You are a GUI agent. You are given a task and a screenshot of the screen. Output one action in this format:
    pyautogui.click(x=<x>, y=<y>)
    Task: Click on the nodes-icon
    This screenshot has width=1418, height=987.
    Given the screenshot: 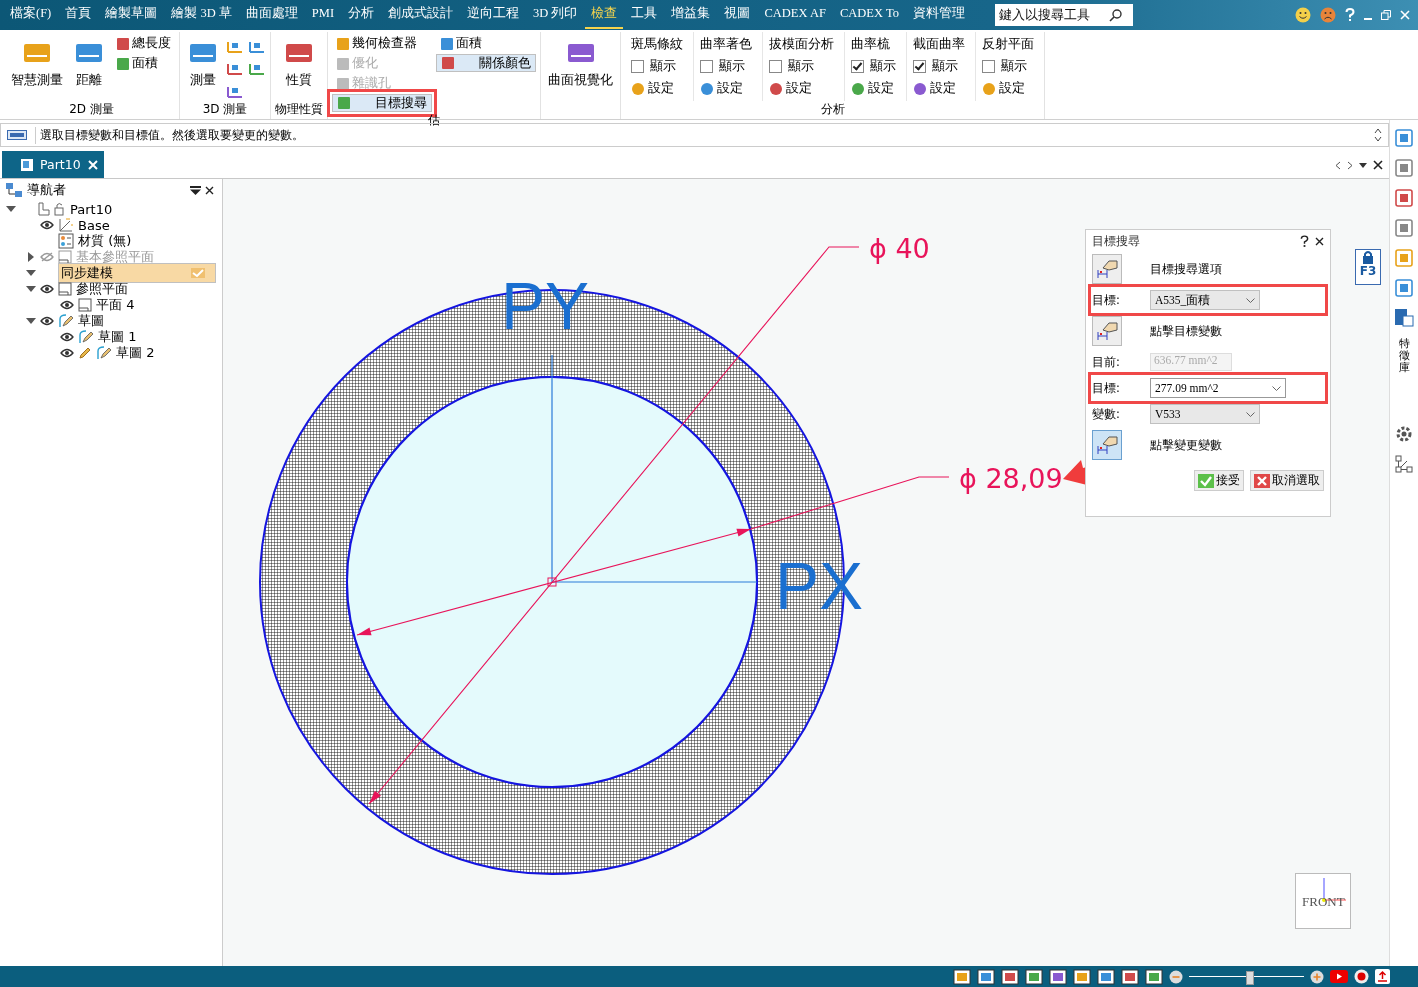 What is the action you would take?
    pyautogui.click(x=1404, y=464)
    